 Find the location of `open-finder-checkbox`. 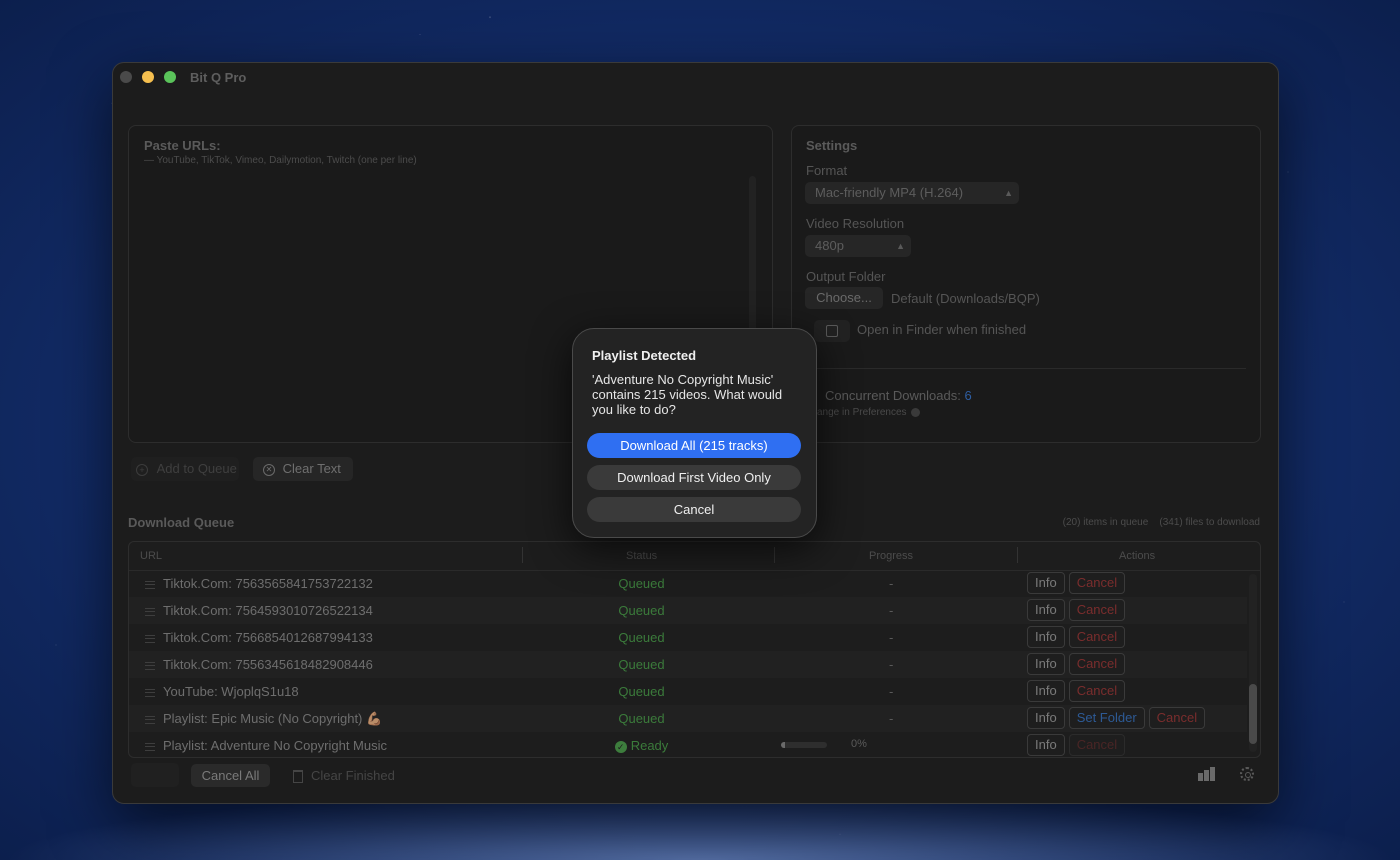

open-finder-checkbox is located at coordinates (832, 331).